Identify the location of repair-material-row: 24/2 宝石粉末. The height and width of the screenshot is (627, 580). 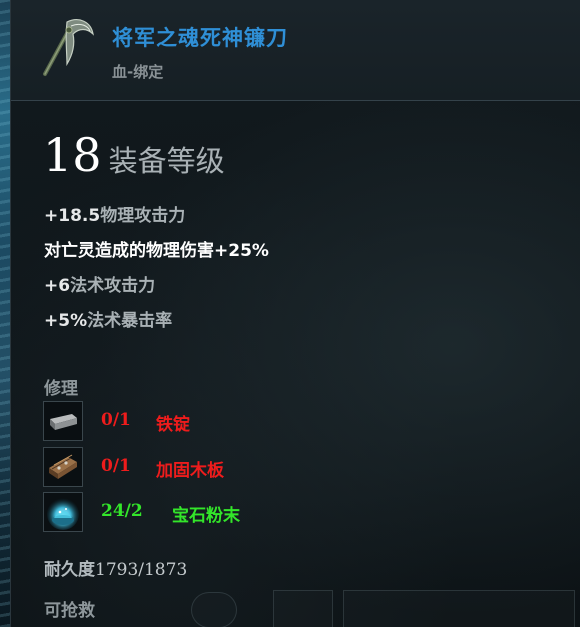
(243, 512).